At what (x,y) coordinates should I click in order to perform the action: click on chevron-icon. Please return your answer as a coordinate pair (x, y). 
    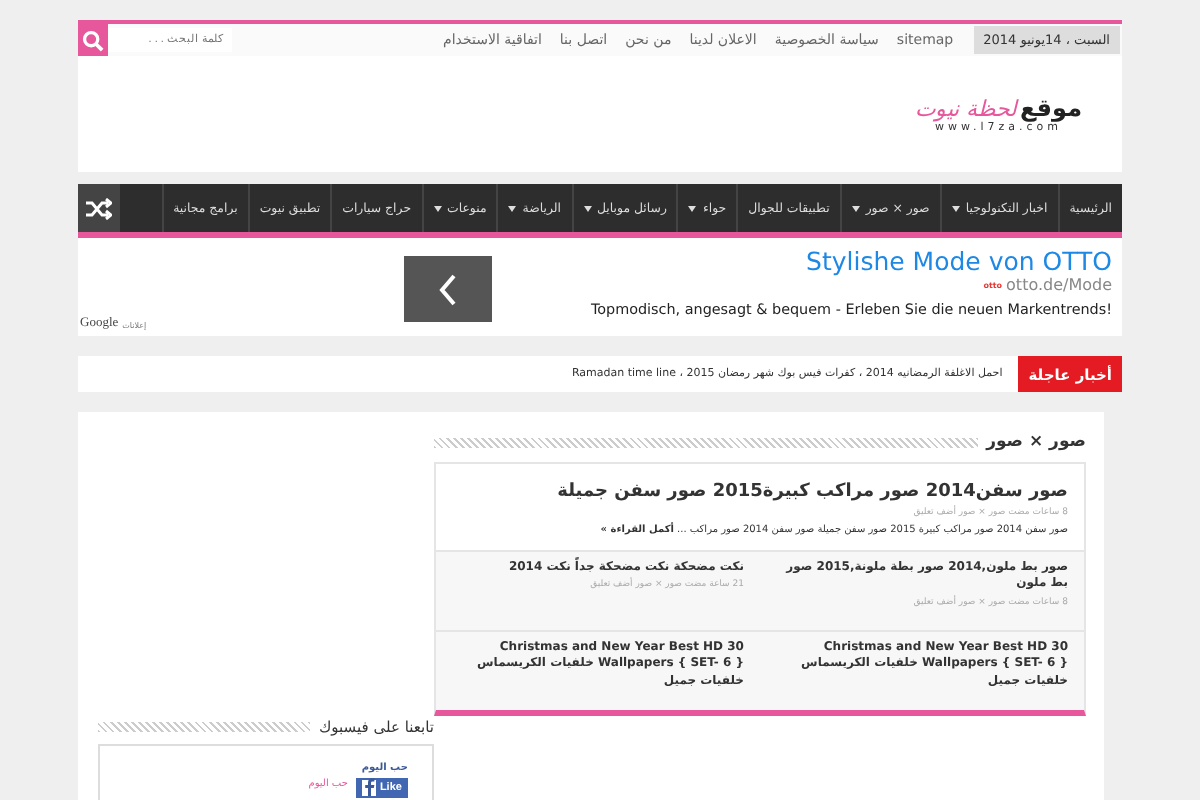
    Looking at the image, I should click on (448, 289).